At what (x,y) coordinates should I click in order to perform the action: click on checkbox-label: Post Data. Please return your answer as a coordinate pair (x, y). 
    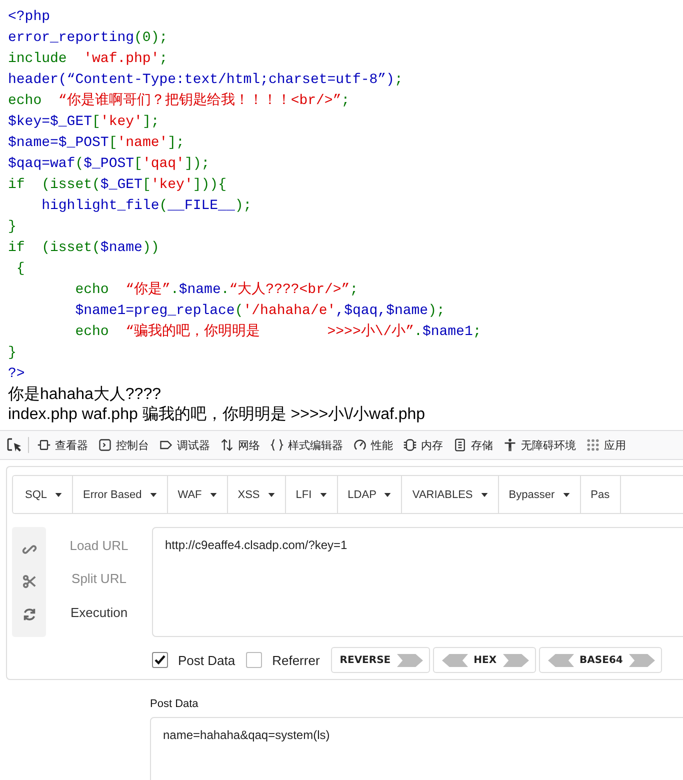
    Looking at the image, I should click on (207, 660).